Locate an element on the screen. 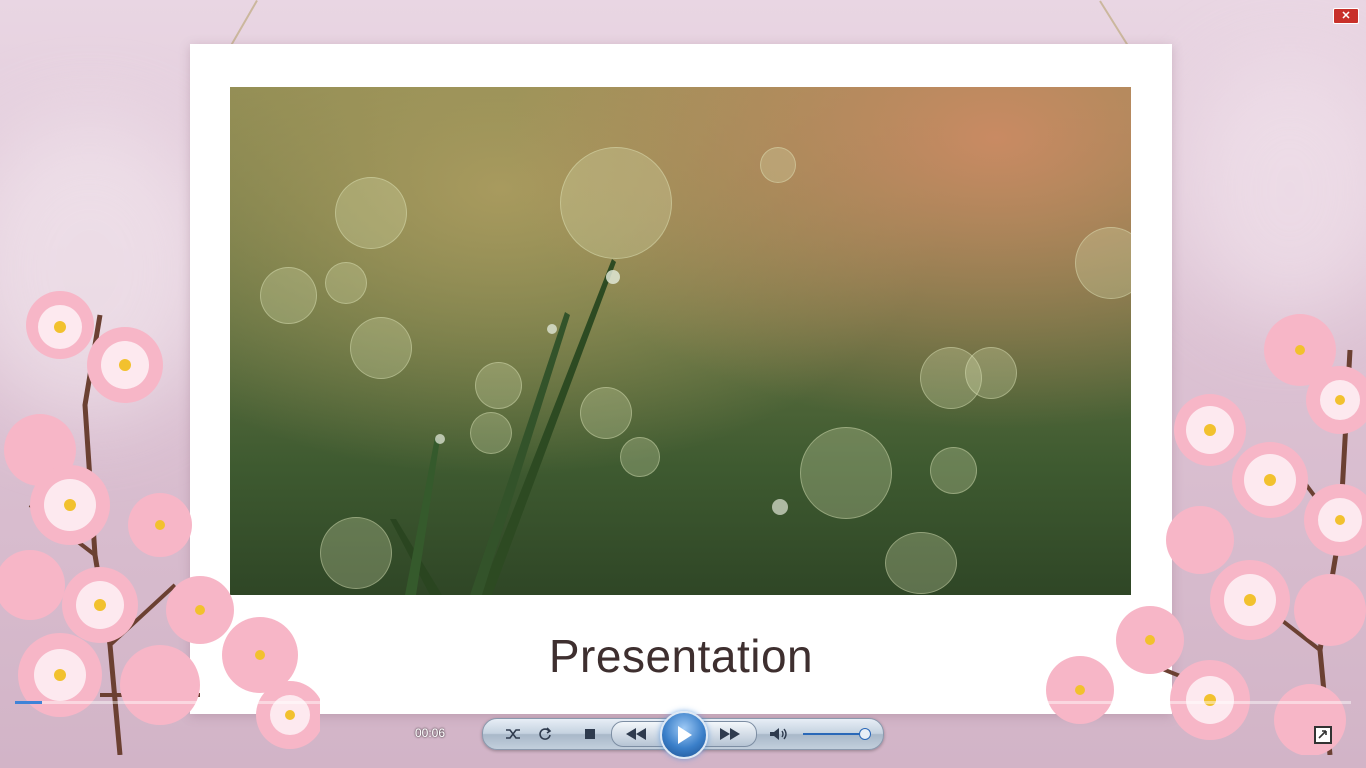  grass-blades is located at coordinates (589, 427).